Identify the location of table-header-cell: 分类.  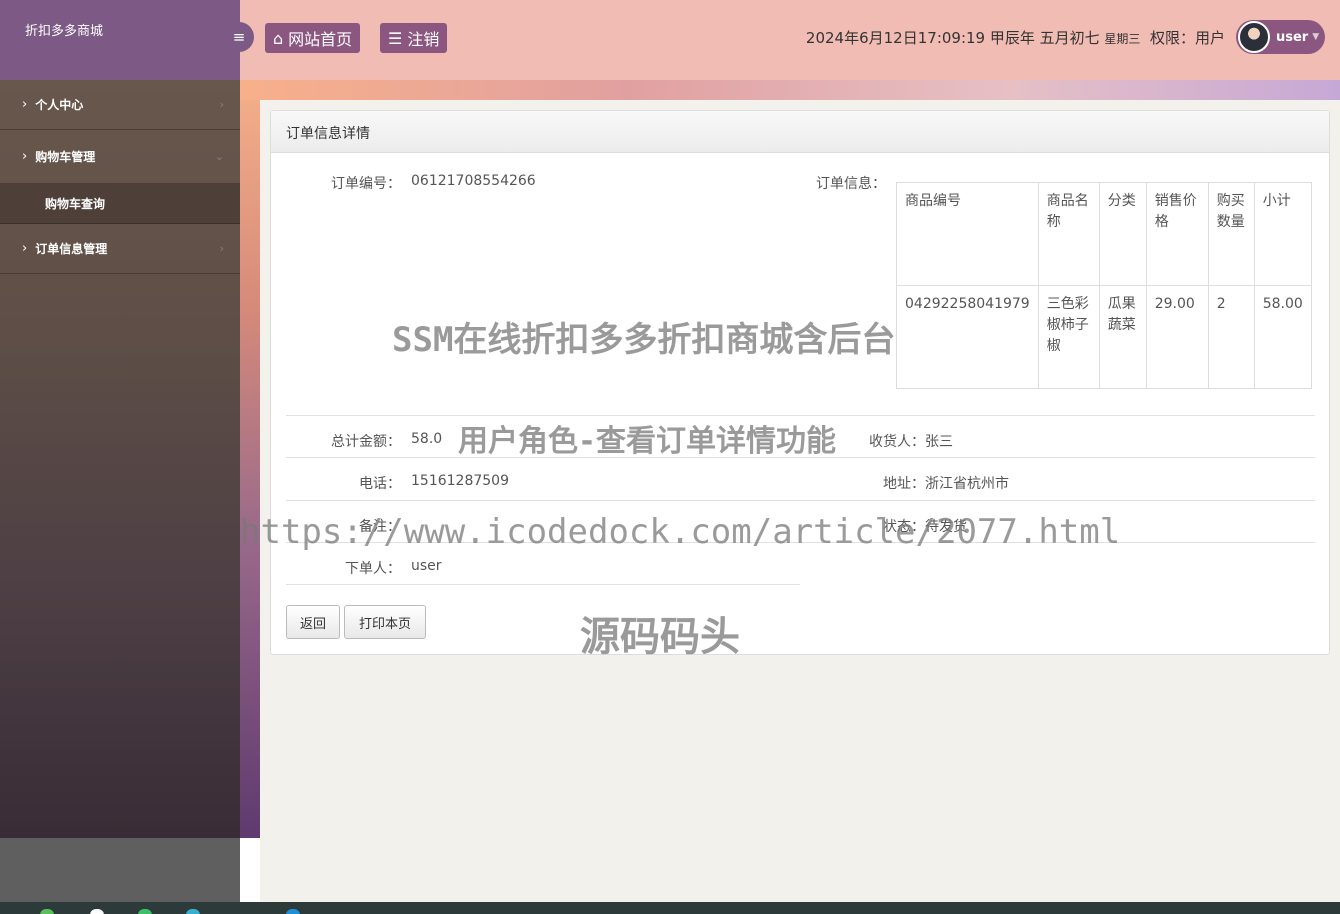
(1122, 234).